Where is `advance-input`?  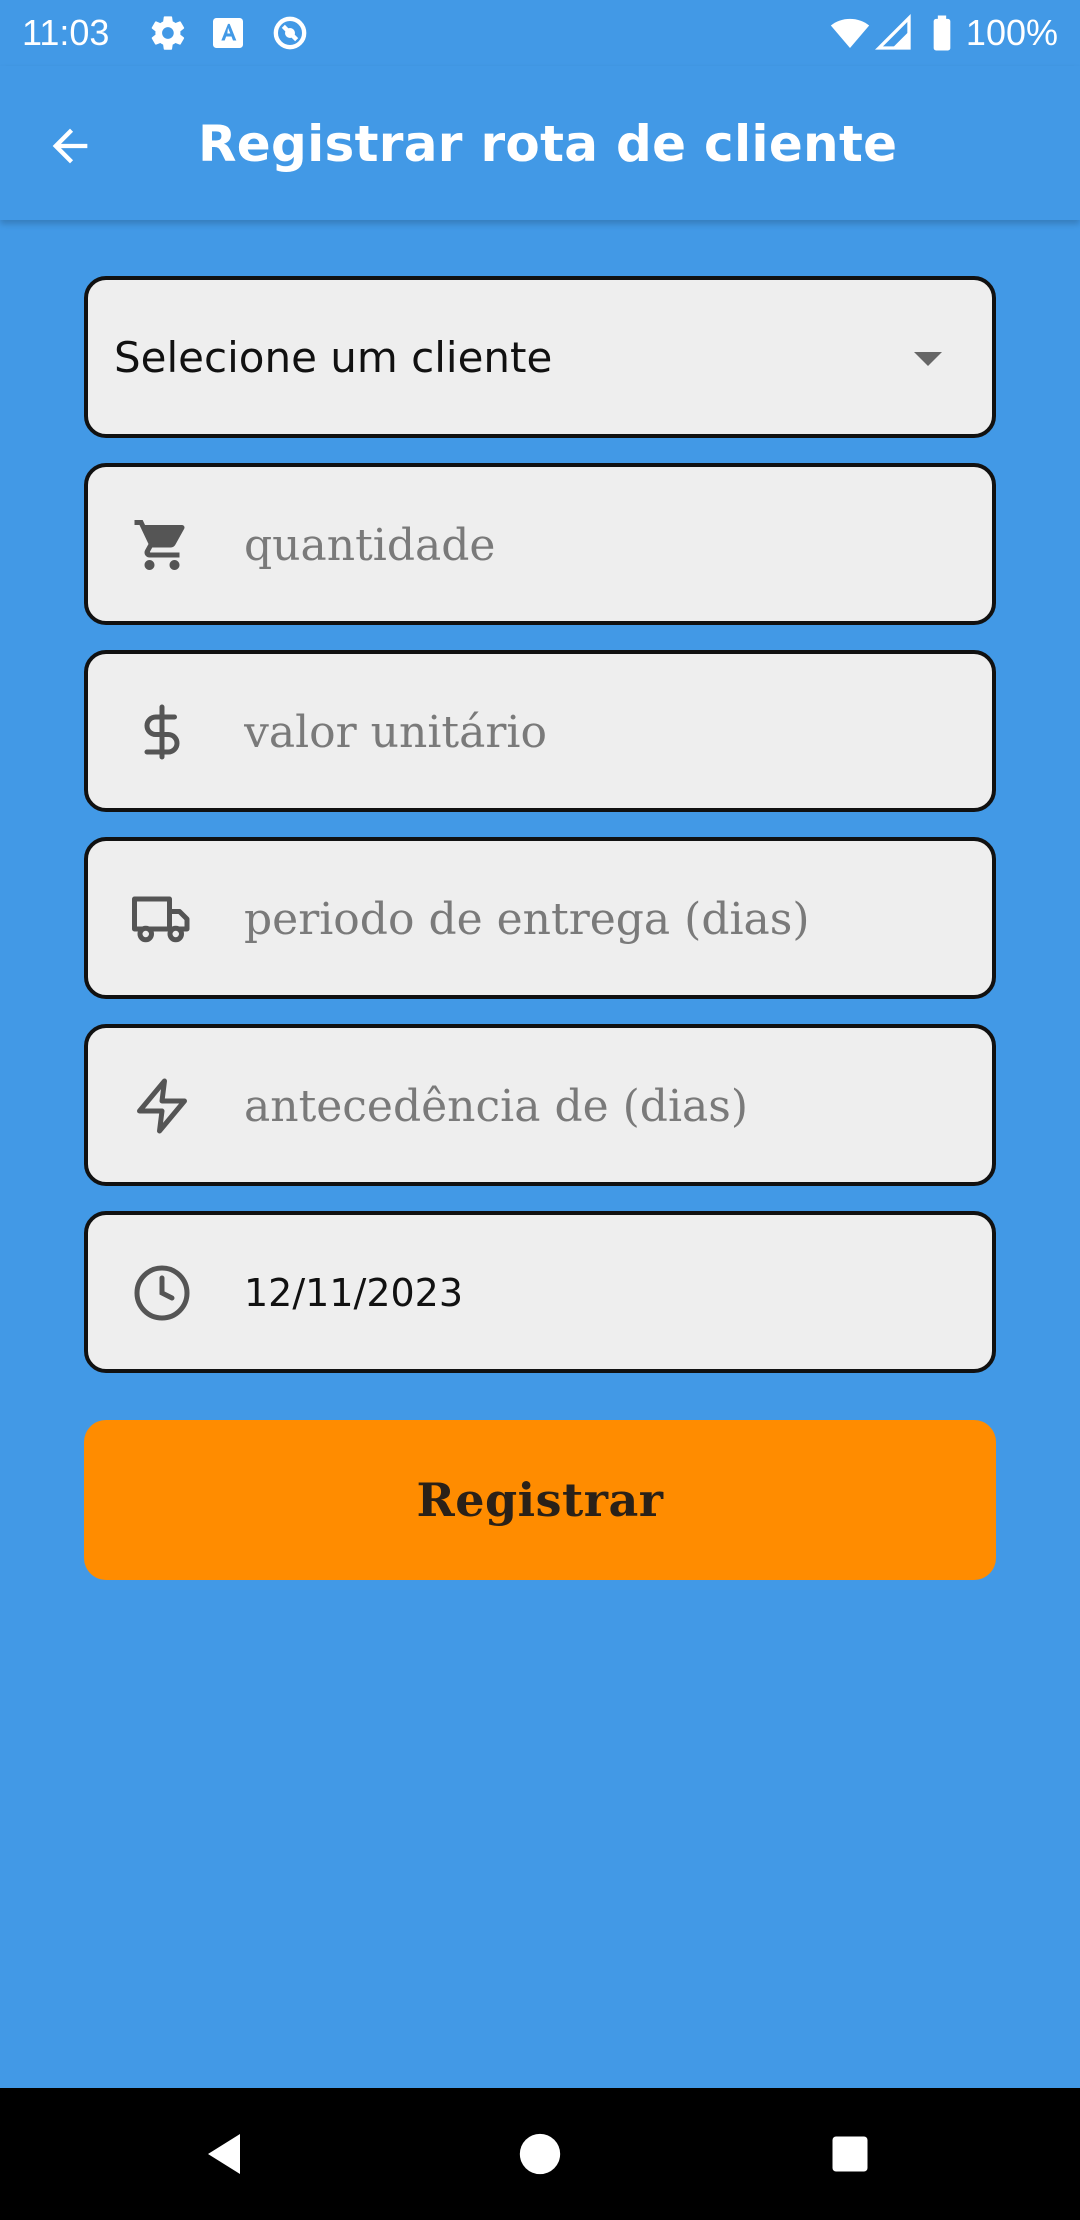 advance-input is located at coordinates (594, 1106).